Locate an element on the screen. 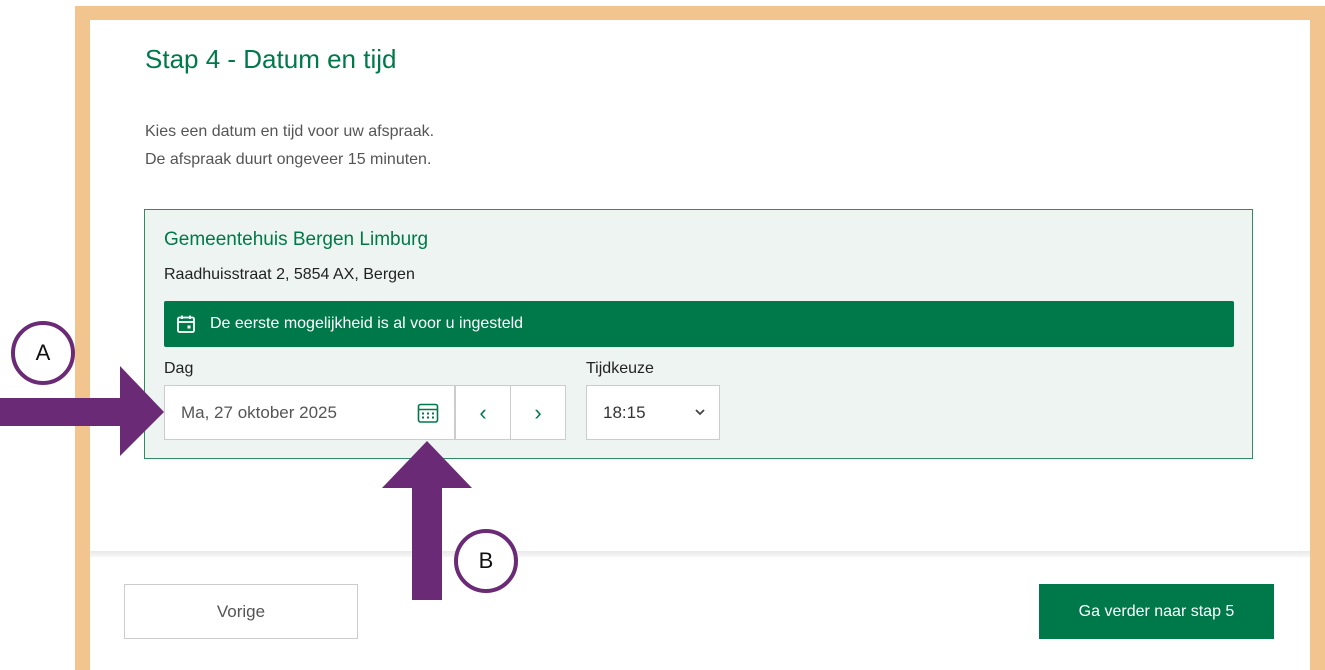  annotation-marker-a: A is located at coordinates (43, 353).